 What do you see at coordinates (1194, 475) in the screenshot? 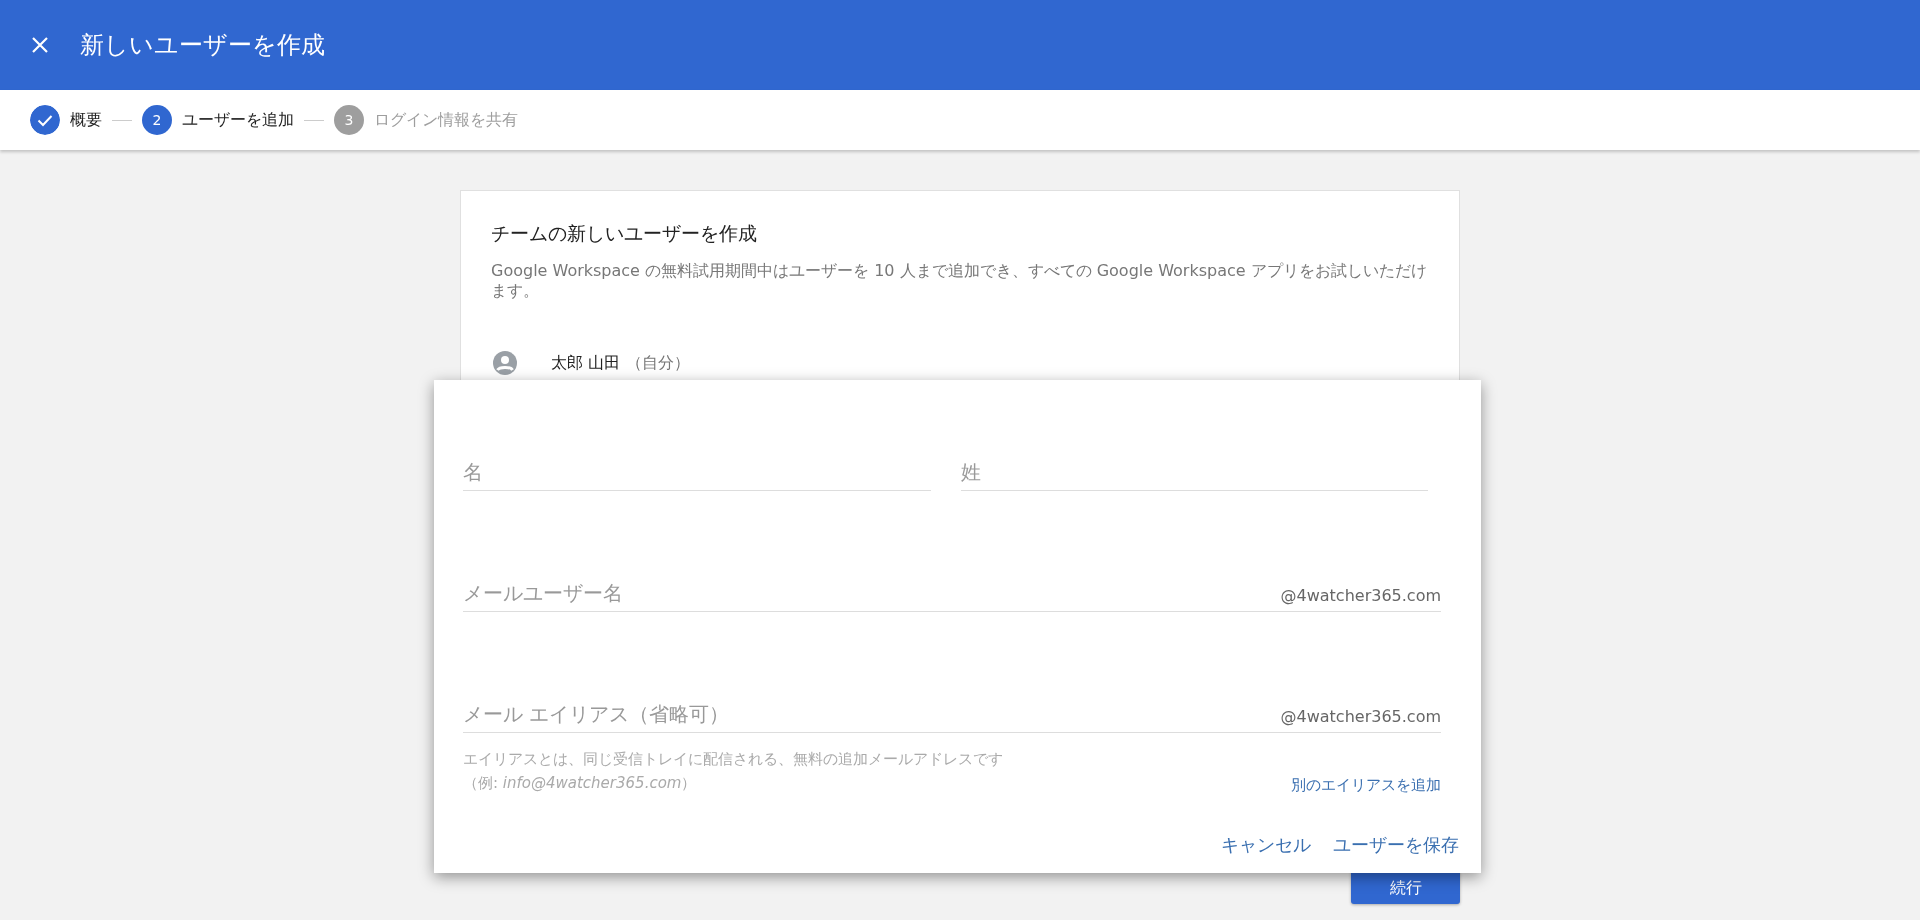
I see `input-field: 姓` at bounding box center [1194, 475].